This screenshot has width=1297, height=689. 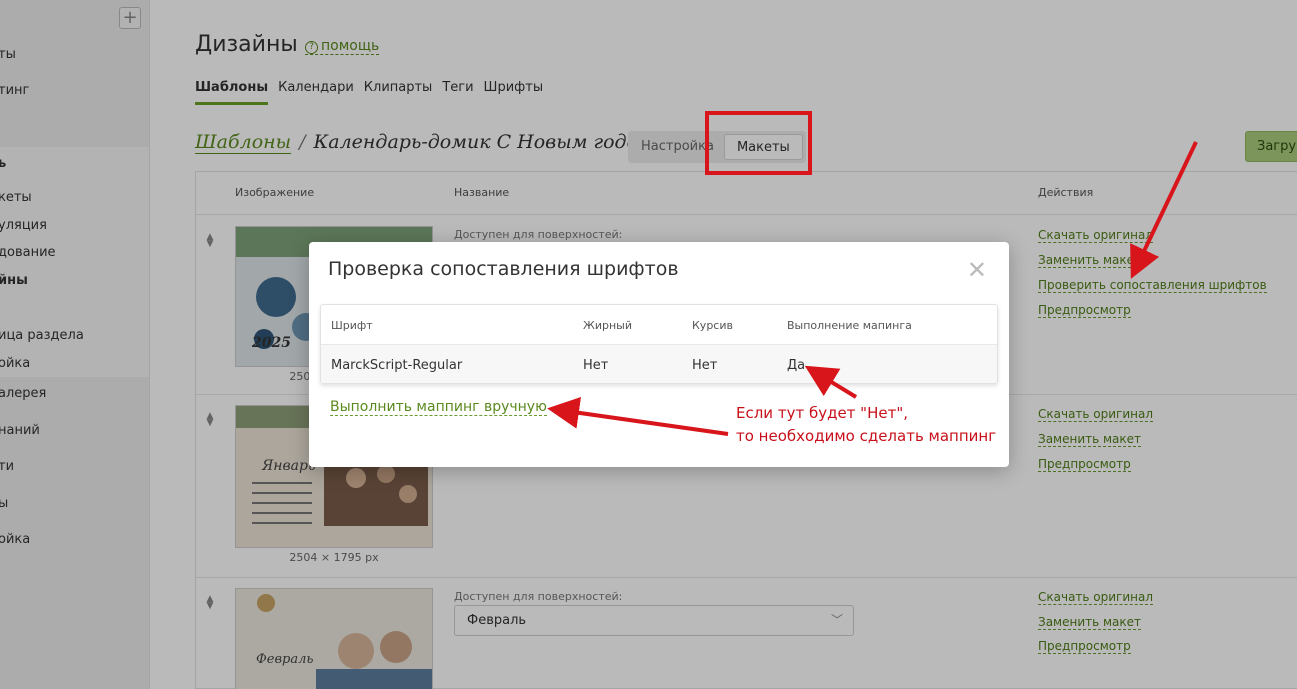 I want to click on arrow-to-mapping-status, so click(x=831, y=382).